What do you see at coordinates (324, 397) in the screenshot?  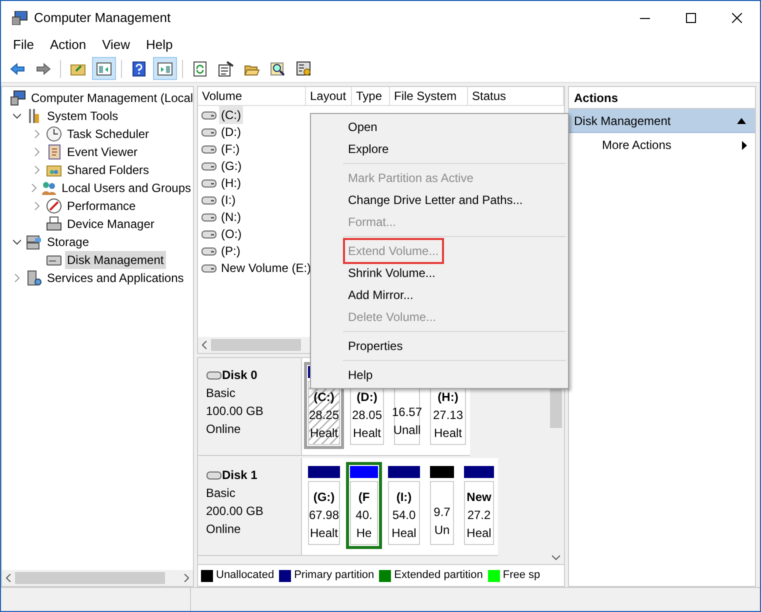 I see `partition-label: (C:)` at bounding box center [324, 397].